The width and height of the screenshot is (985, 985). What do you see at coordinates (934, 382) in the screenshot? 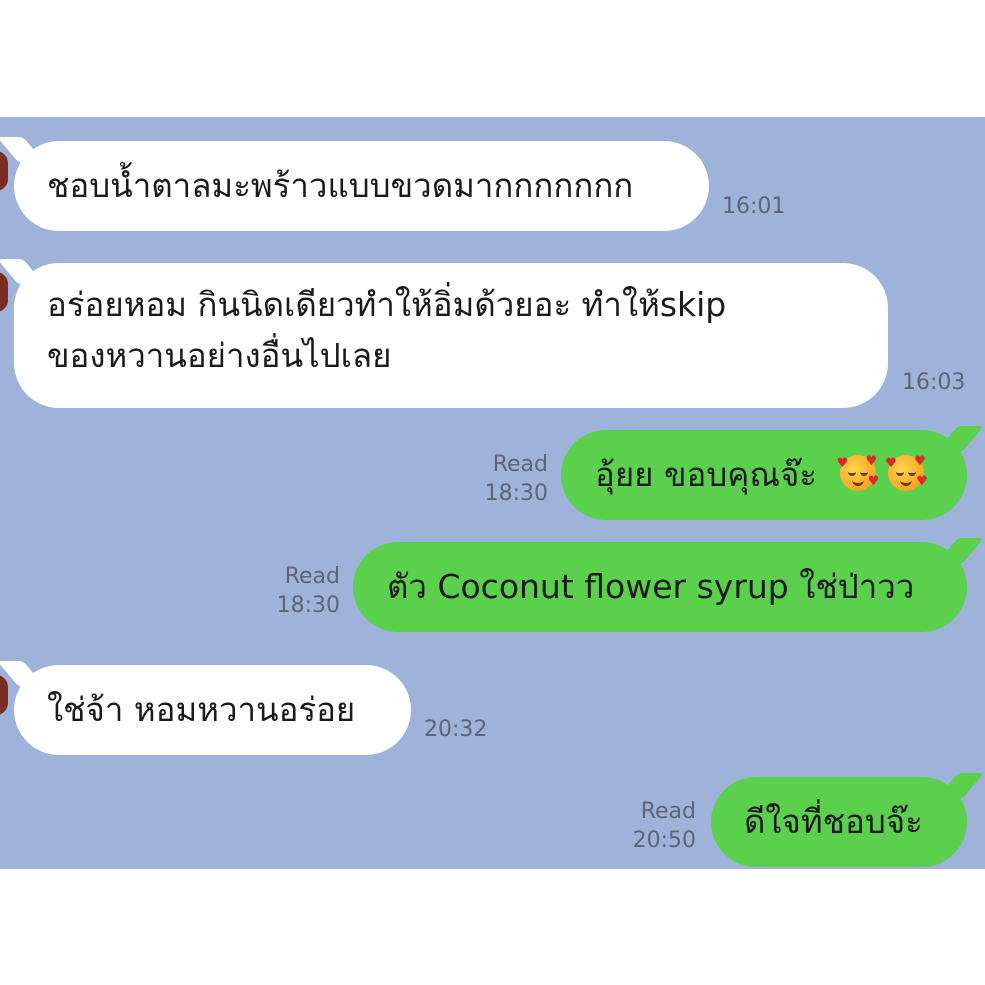
I see `message-time: 16:03` at bounding box center [934, 382].